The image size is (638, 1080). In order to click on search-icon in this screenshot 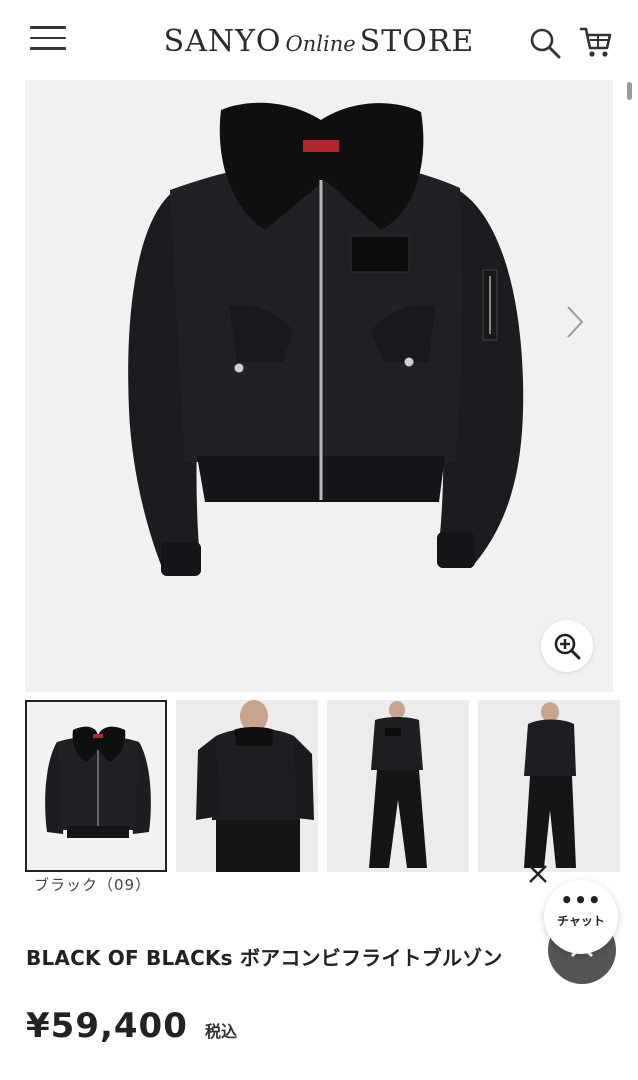, I will do `click(545, 43)`.